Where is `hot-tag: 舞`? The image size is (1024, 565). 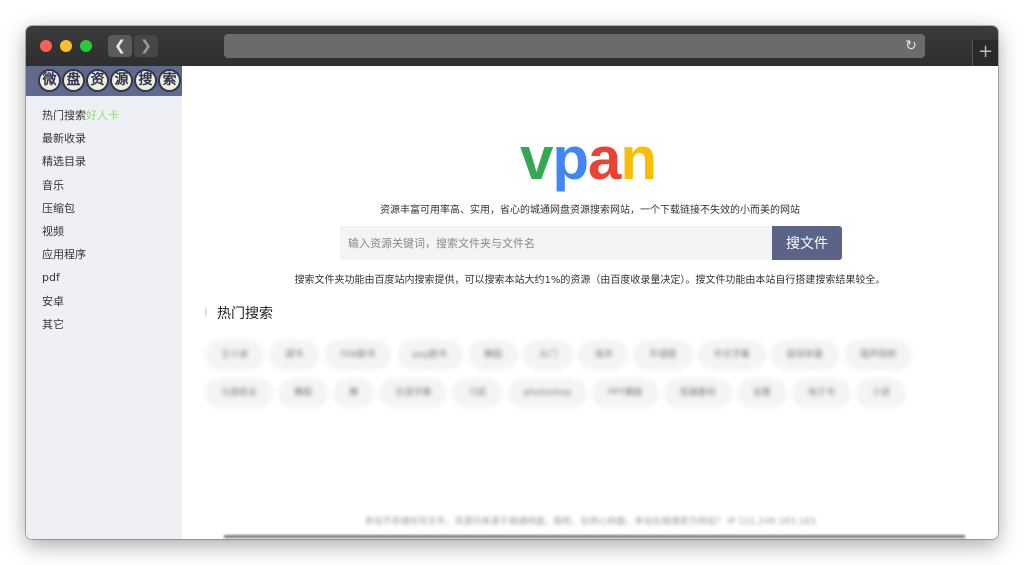 hot-tag: 舞 is located at coordinates (354, 393).